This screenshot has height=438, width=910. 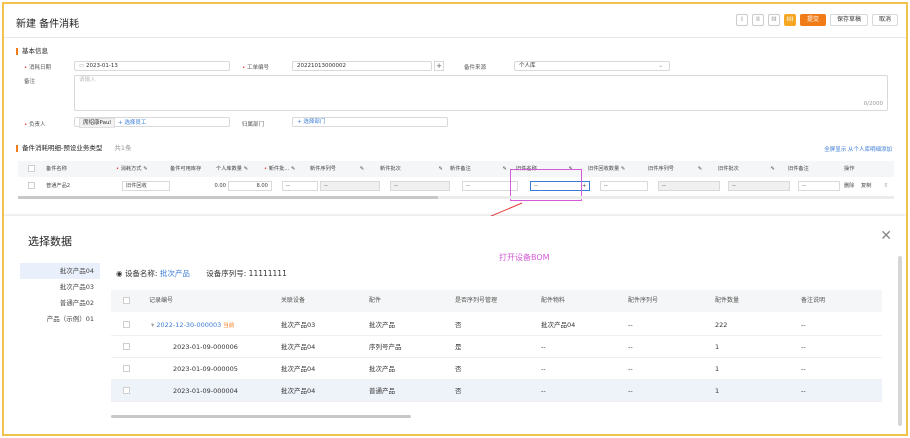 What do you see at coordinates (558, 325) in the screenshot?
I see `row-material: 批次产品04` at bounding box center [558, 325].